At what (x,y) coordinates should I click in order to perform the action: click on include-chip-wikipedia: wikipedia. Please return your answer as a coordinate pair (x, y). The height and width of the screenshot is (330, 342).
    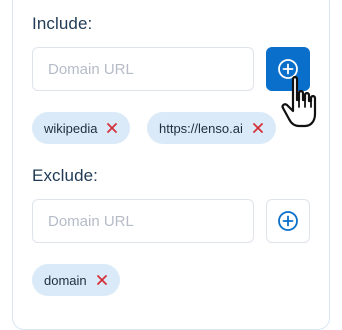
    Looking at the image, I should click on (81, 128).